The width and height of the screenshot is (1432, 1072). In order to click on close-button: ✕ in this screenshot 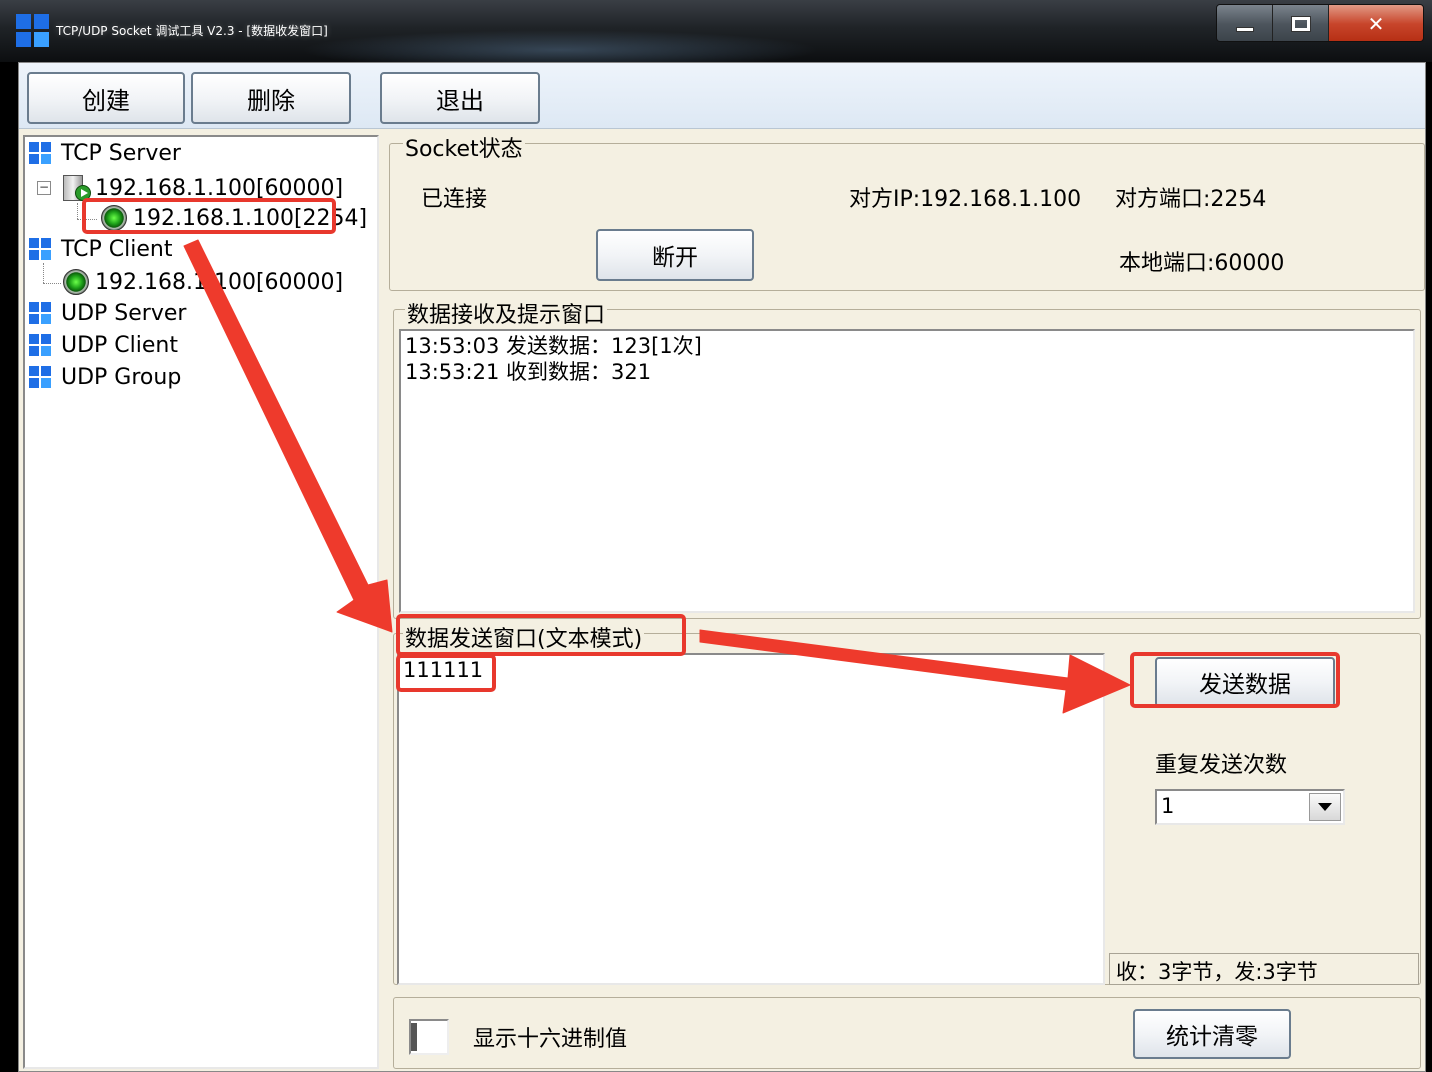, I will do `click(1376, 23)`.